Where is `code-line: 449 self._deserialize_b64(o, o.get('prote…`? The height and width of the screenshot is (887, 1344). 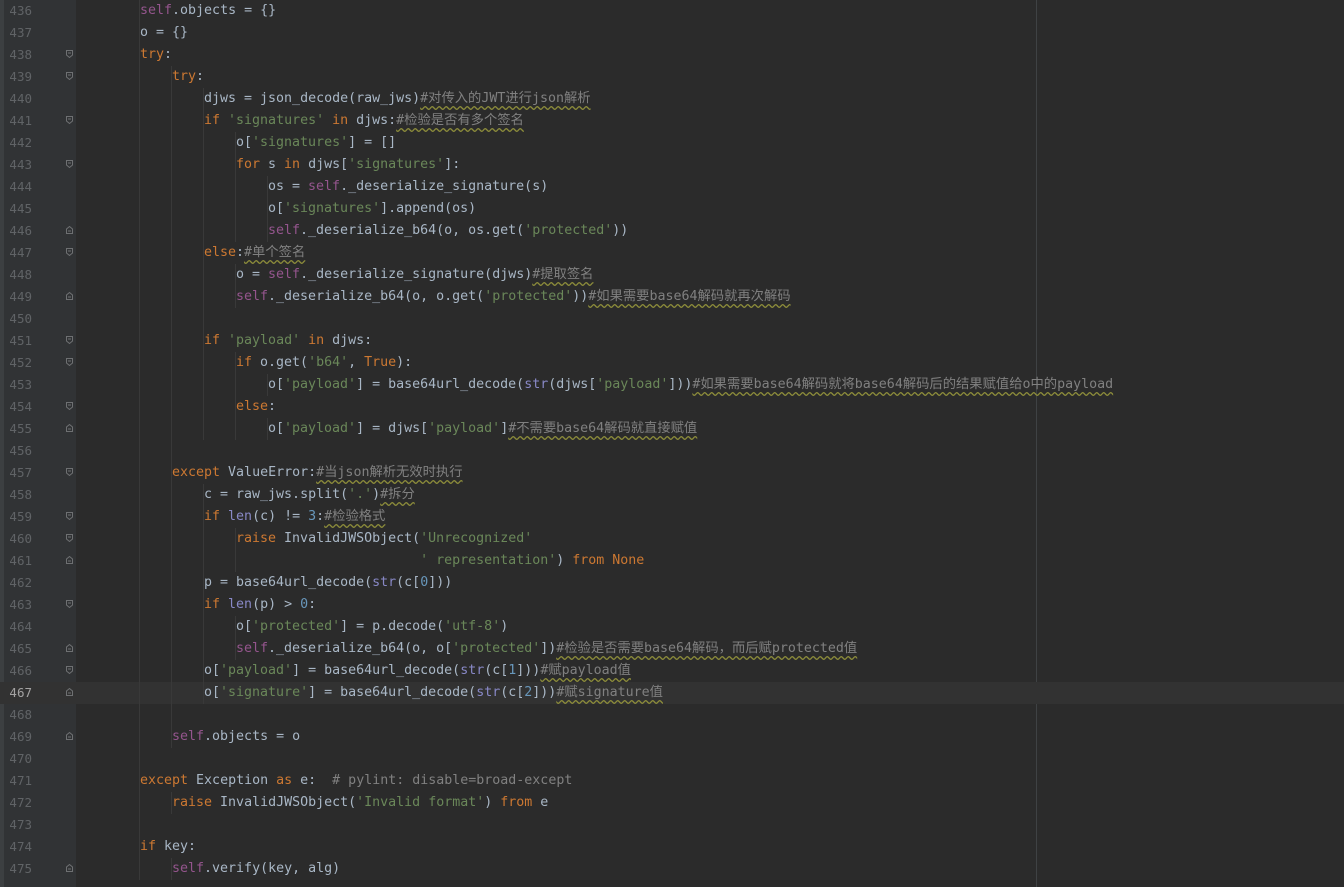
code-line: 449 self._deserialize_b64(o, o.get('prote… is located at coordinates (672, 297).